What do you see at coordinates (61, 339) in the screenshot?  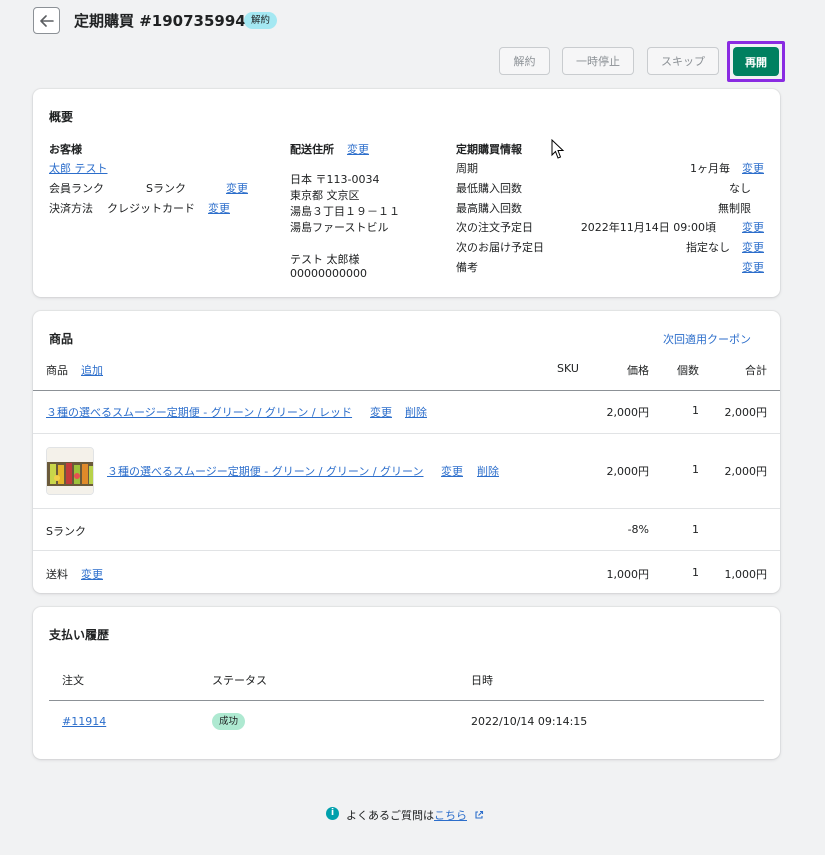 I see `products-title: 商品` at bounding box center [61, 339].